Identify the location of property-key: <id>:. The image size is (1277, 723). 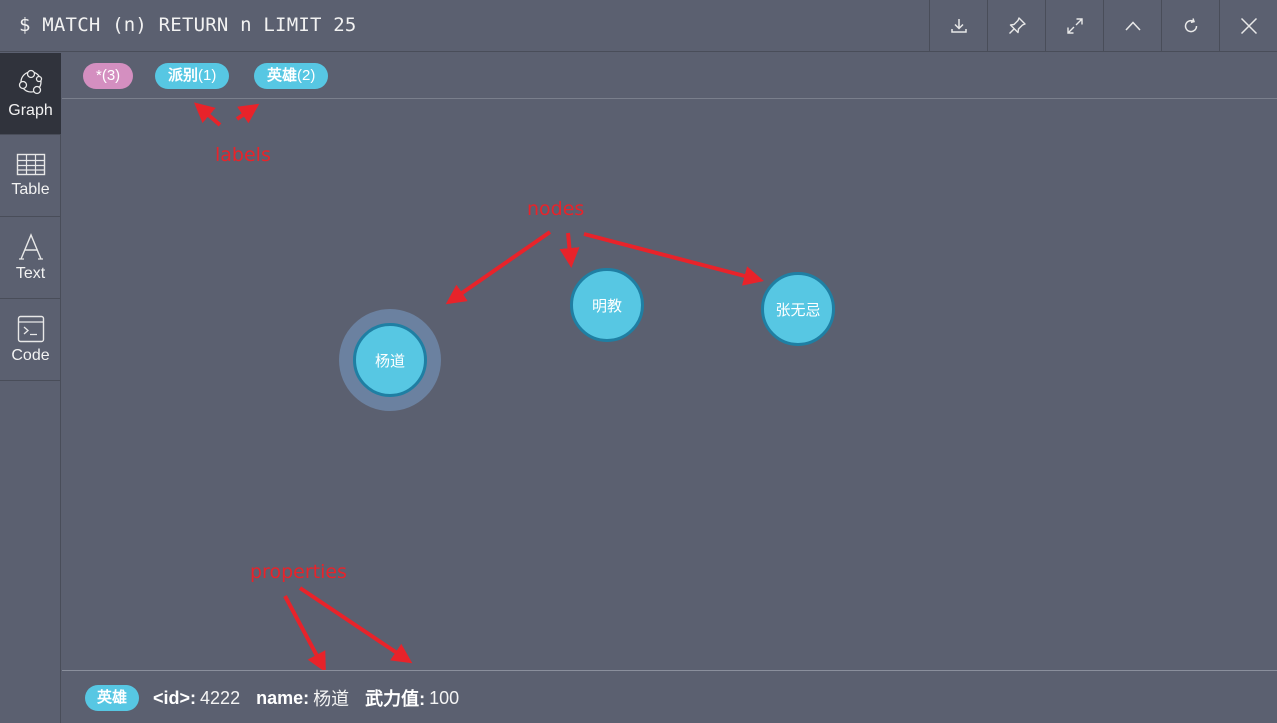
(175, 697).